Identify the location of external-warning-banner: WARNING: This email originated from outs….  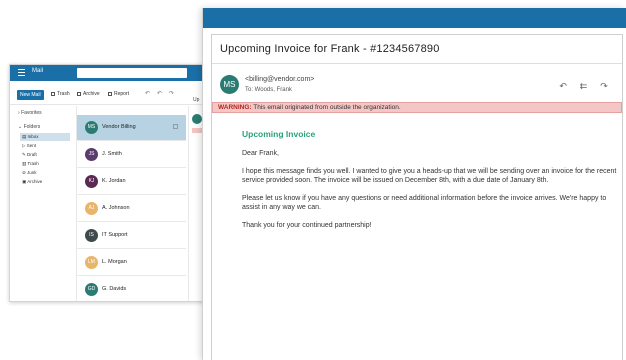
(417, 107).